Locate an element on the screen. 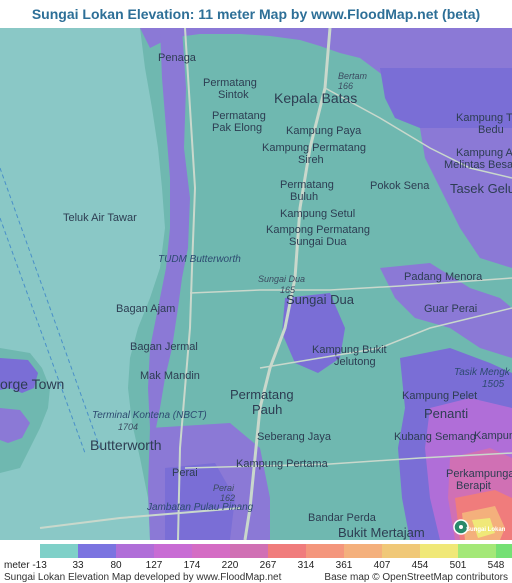  place-label: Penanti is located at coordinates (446, 413).